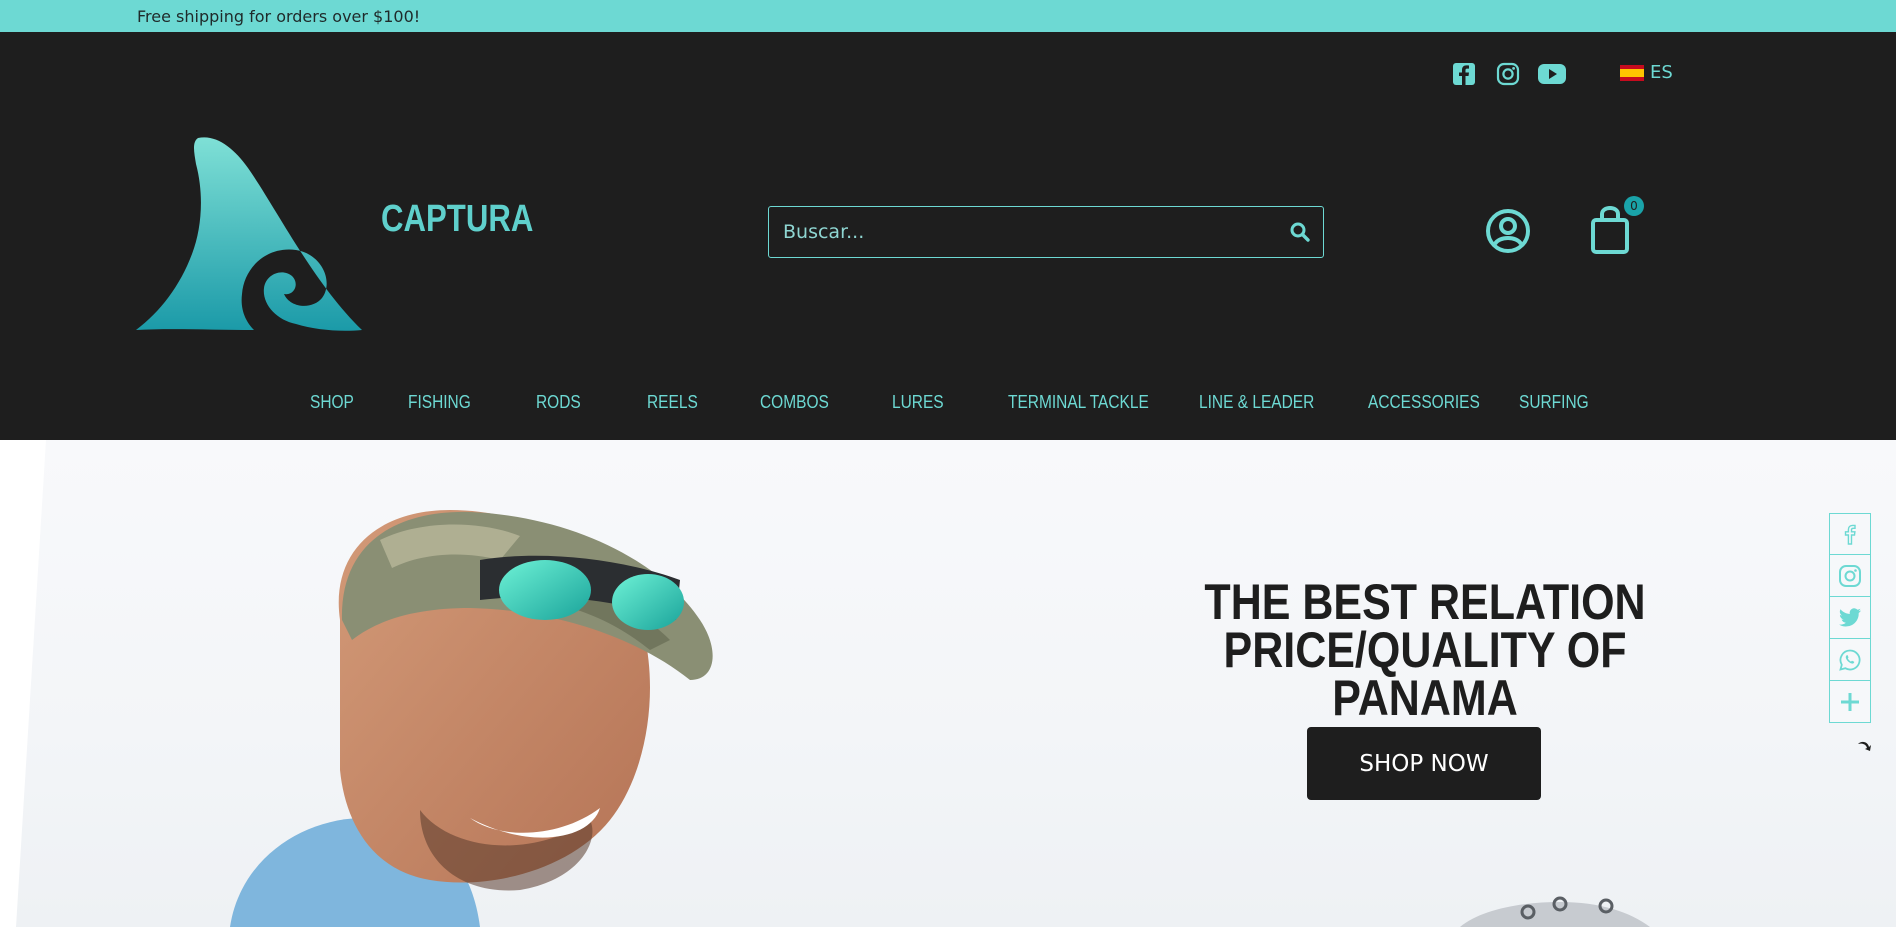 The height and width of the screenshot is (927, 1896). I want to click on share-more-button, so click(1850, 702).